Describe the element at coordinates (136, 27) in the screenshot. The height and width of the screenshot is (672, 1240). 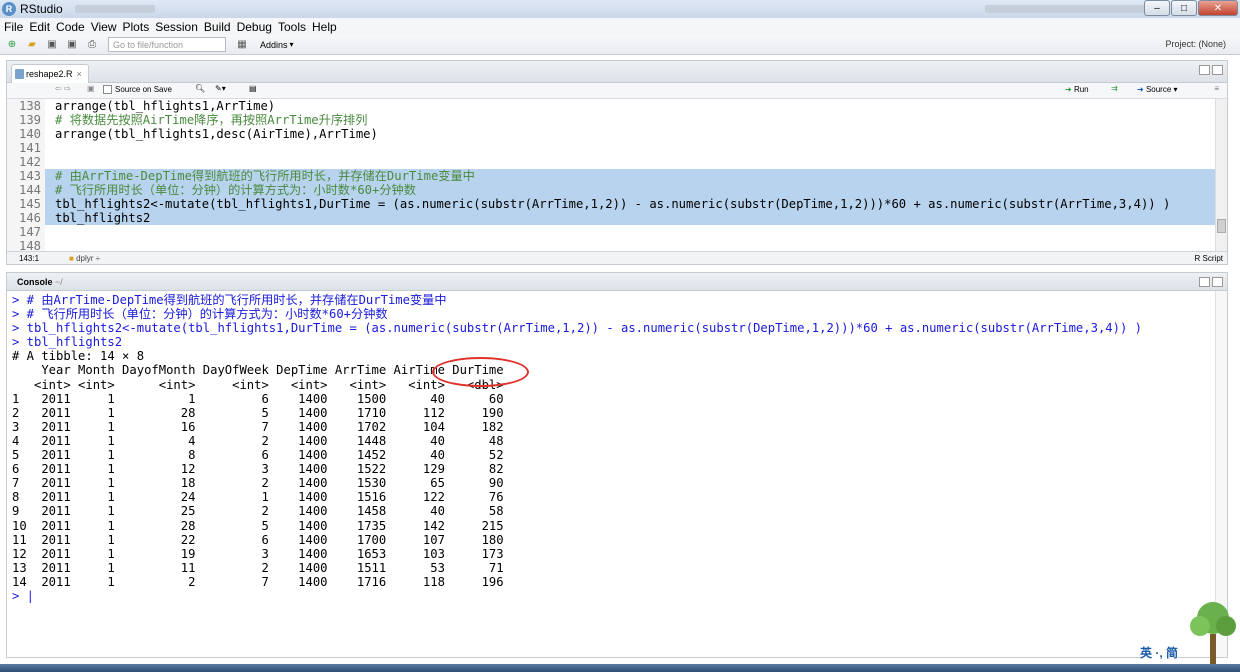
I see `menu-plots: Plots` at that location.